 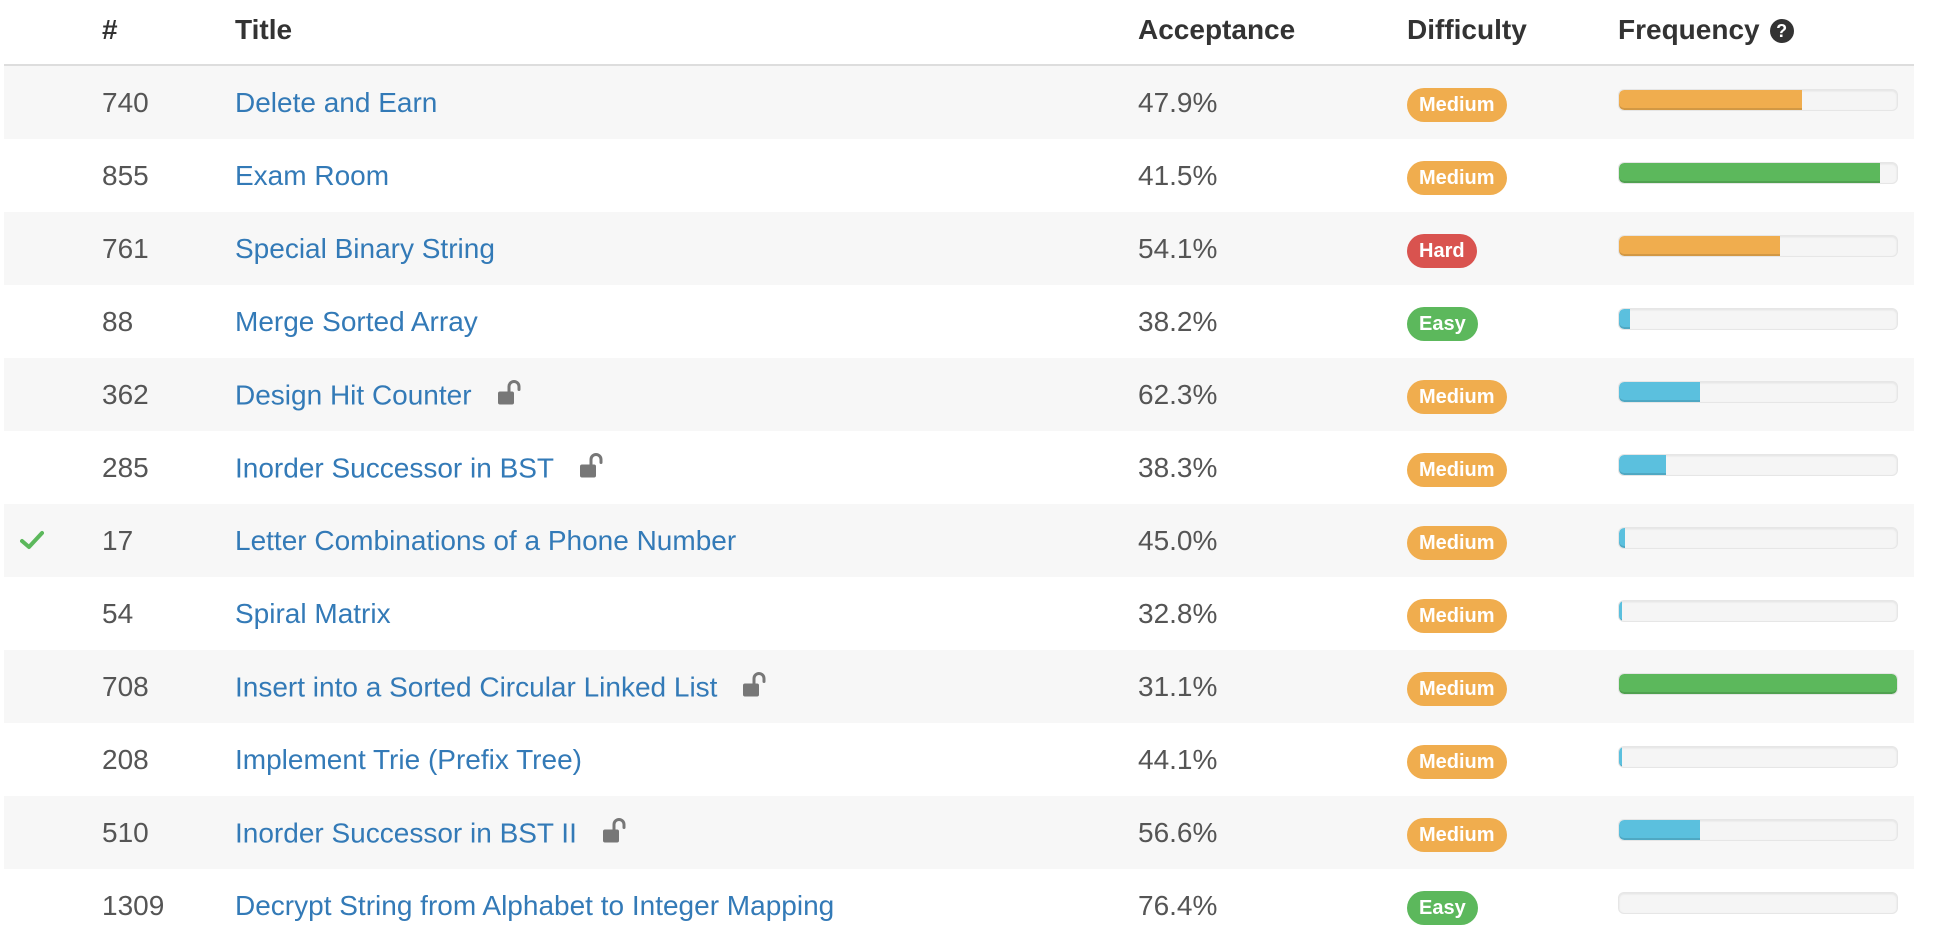 What do you see at coordinates (1178, 102) in the screenshot?
I see `acceptance-rate: 47.9%` at bounding box center [1178, 102].